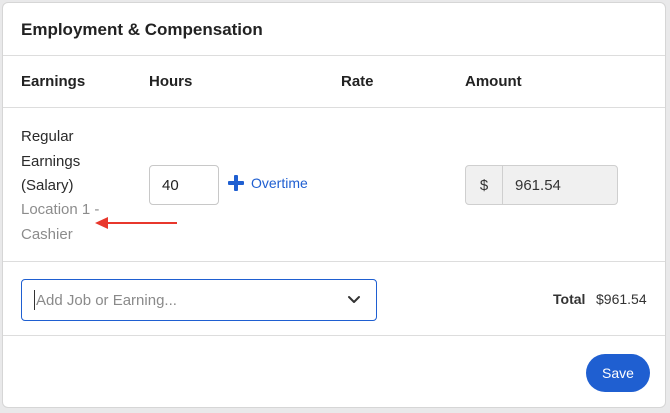  What do you see at coordinates (538, 185) in the screenshot?
I see `amount-value: 961.54` at bounding box center [538, 185].